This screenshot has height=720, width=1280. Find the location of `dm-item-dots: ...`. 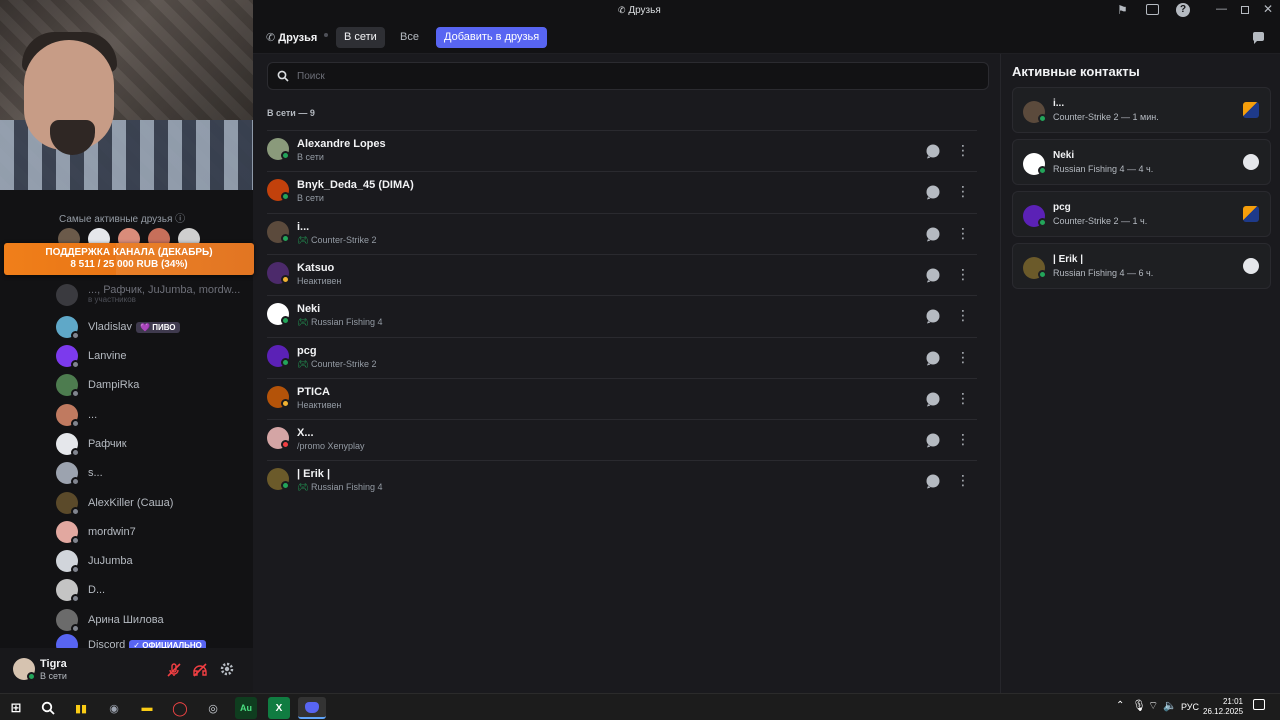

dm-item-dots: ... is located at coordinates (151, 415).